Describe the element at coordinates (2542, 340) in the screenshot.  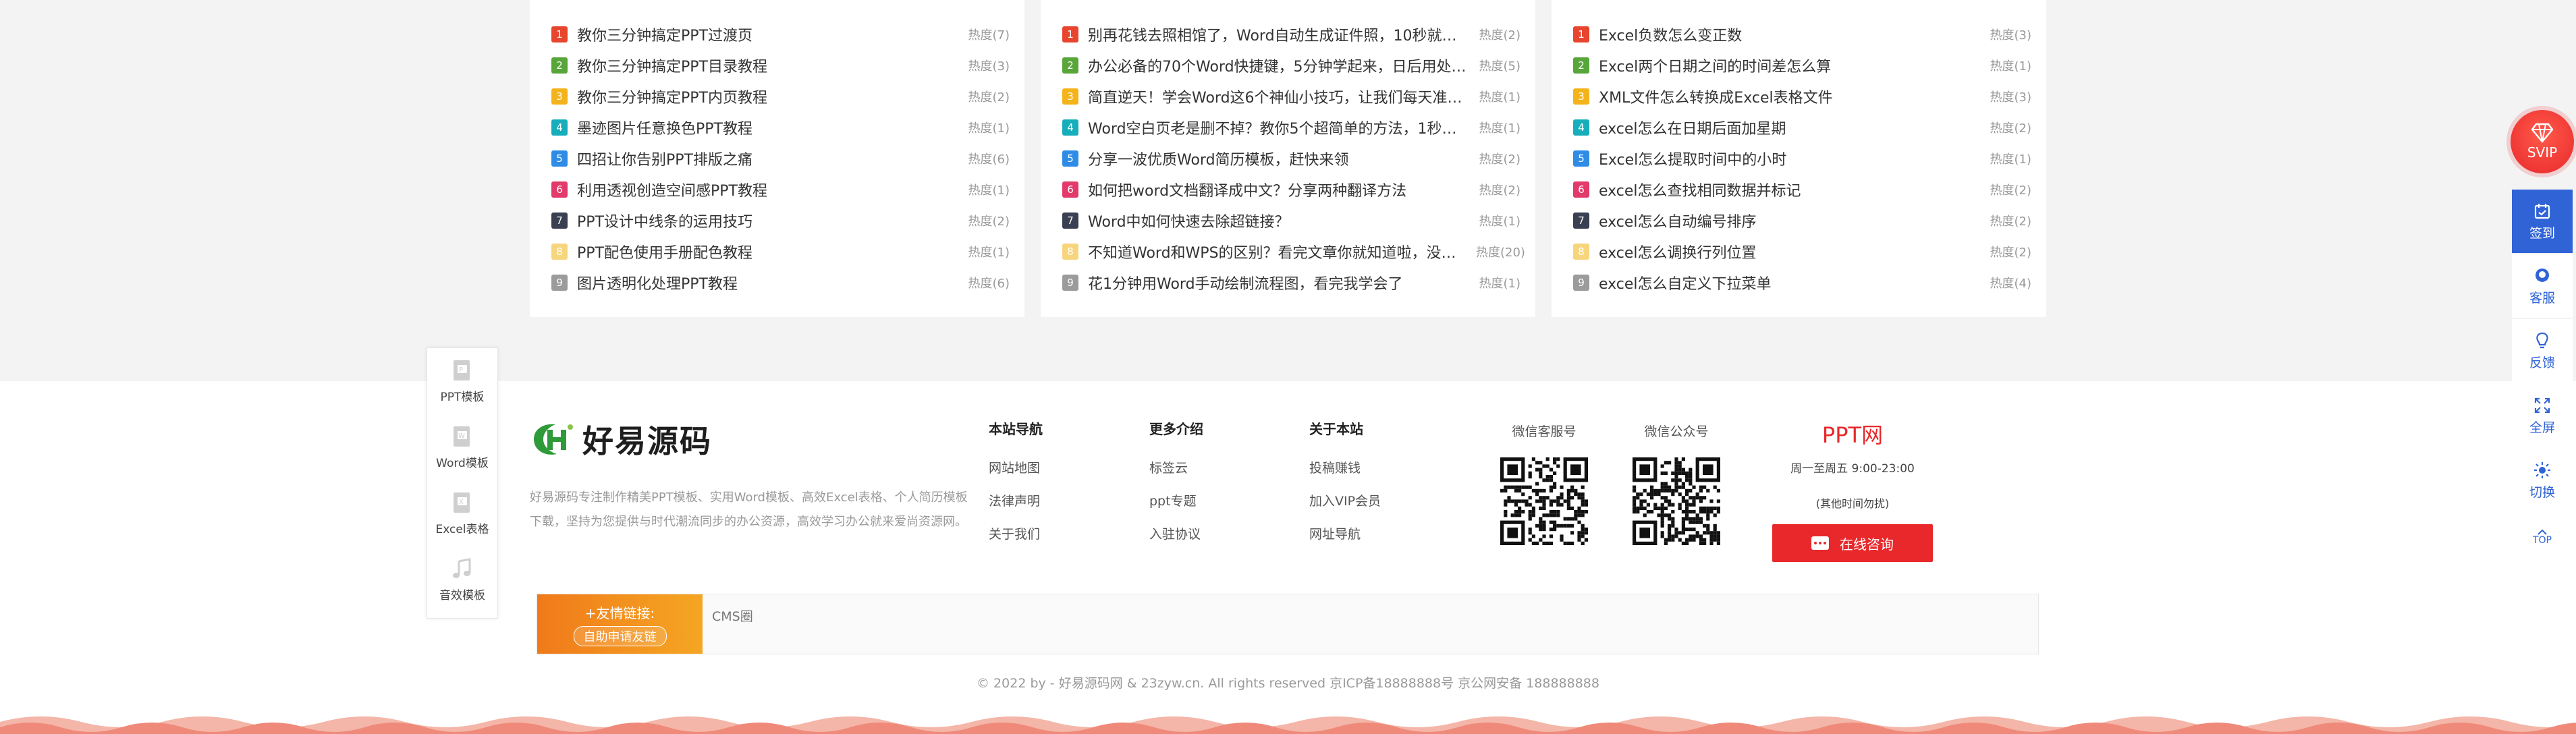
I see `lightbulb-icon` at that location.